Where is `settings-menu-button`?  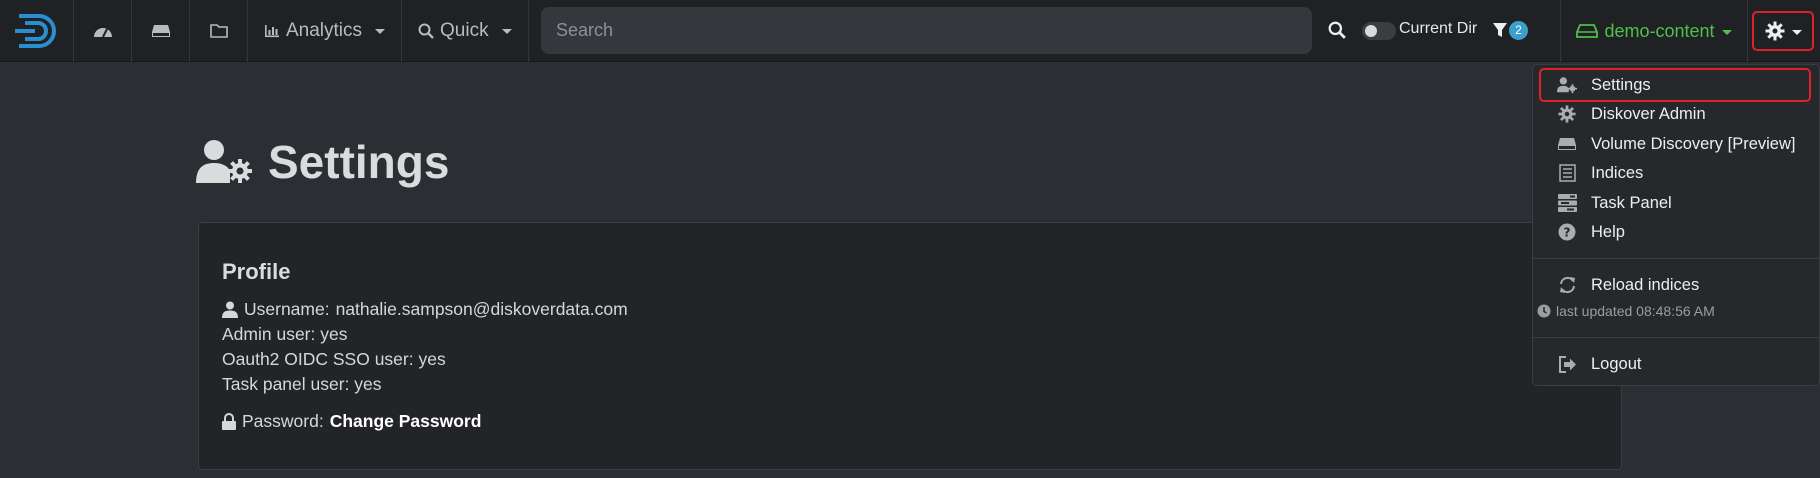
settings-menu-button is located at coordinates (1783, 31).